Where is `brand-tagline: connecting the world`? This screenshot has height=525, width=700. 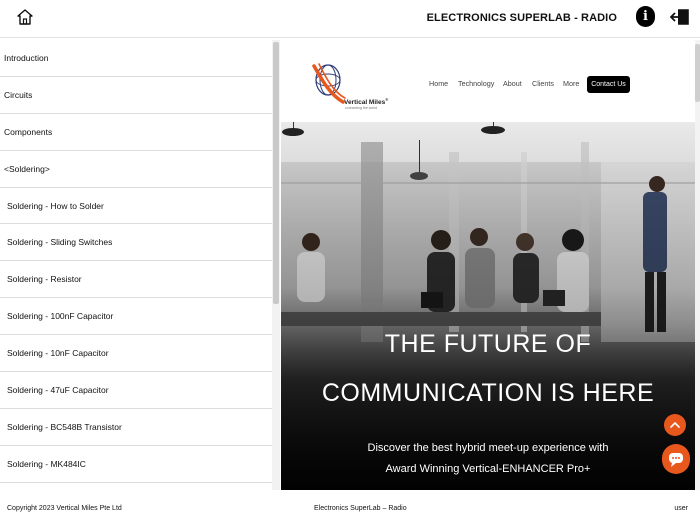 brand-tagline: connecting the world is located at coordinates (361, 108).